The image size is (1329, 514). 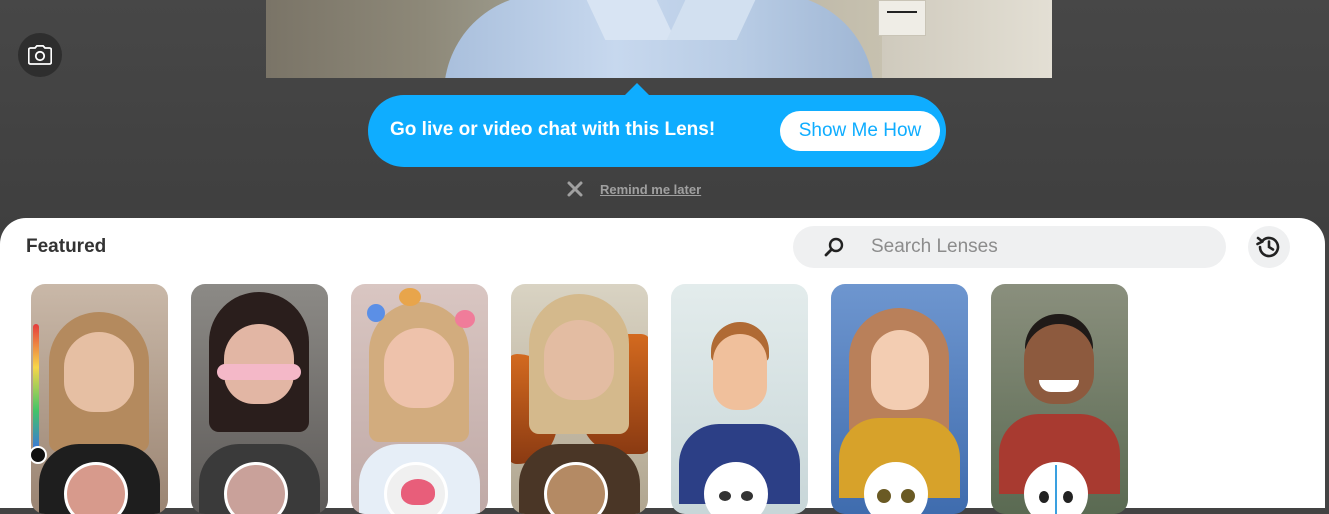 I want to click on history-button, so click(x=1269, y=247).